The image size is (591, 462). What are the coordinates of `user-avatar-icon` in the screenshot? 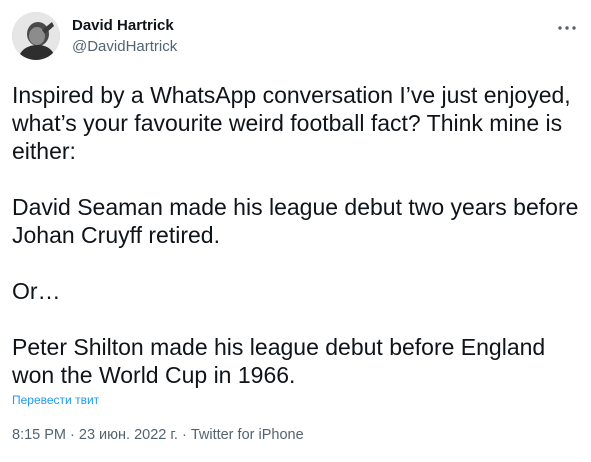 It's located at (36, 36).